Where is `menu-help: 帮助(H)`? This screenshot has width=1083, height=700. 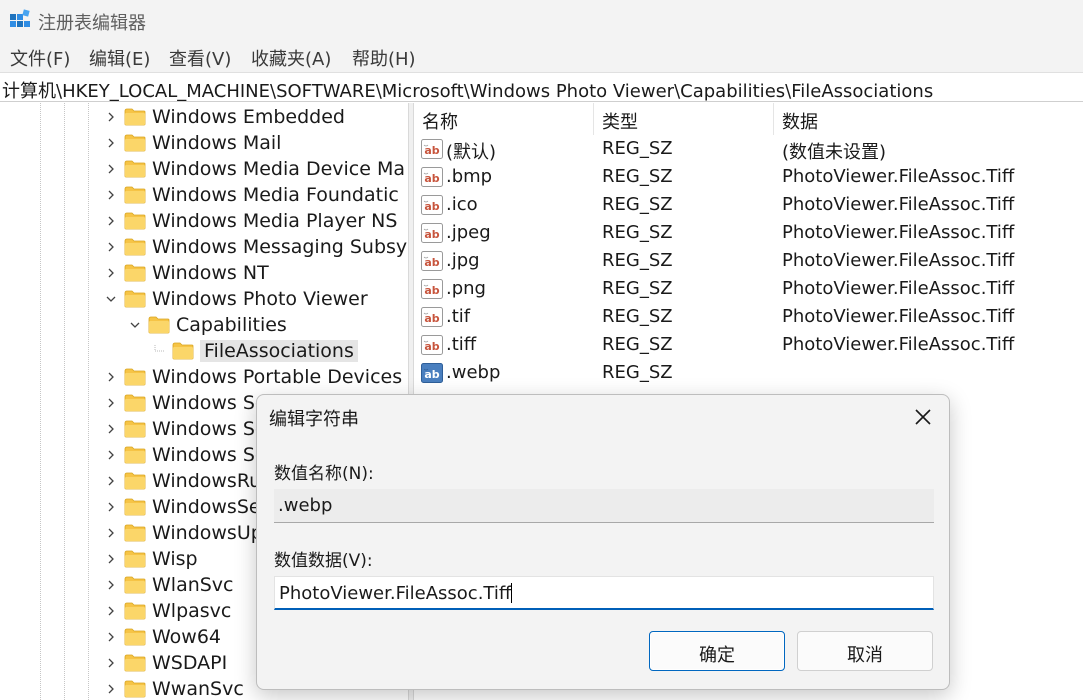
menu-help: 帮助(H) is located at coordinates (384, 58).